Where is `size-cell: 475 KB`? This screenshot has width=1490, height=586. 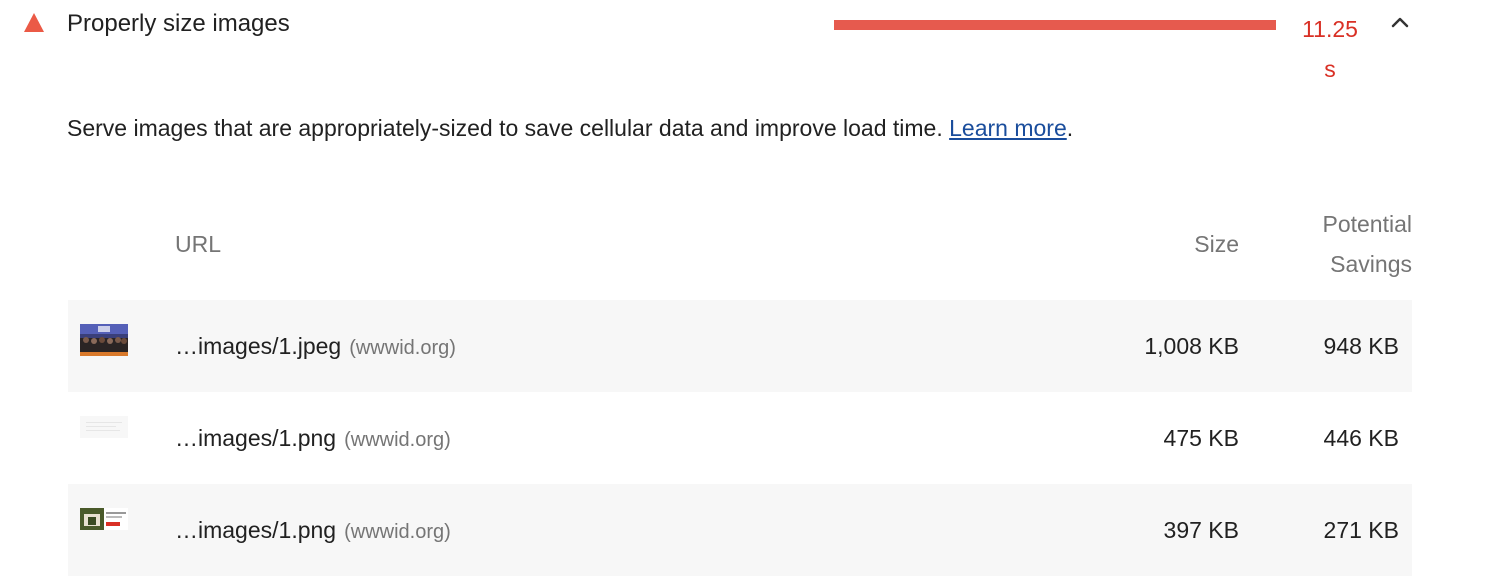
size-cell: 475 KB is located at coordinates (1201, 438).